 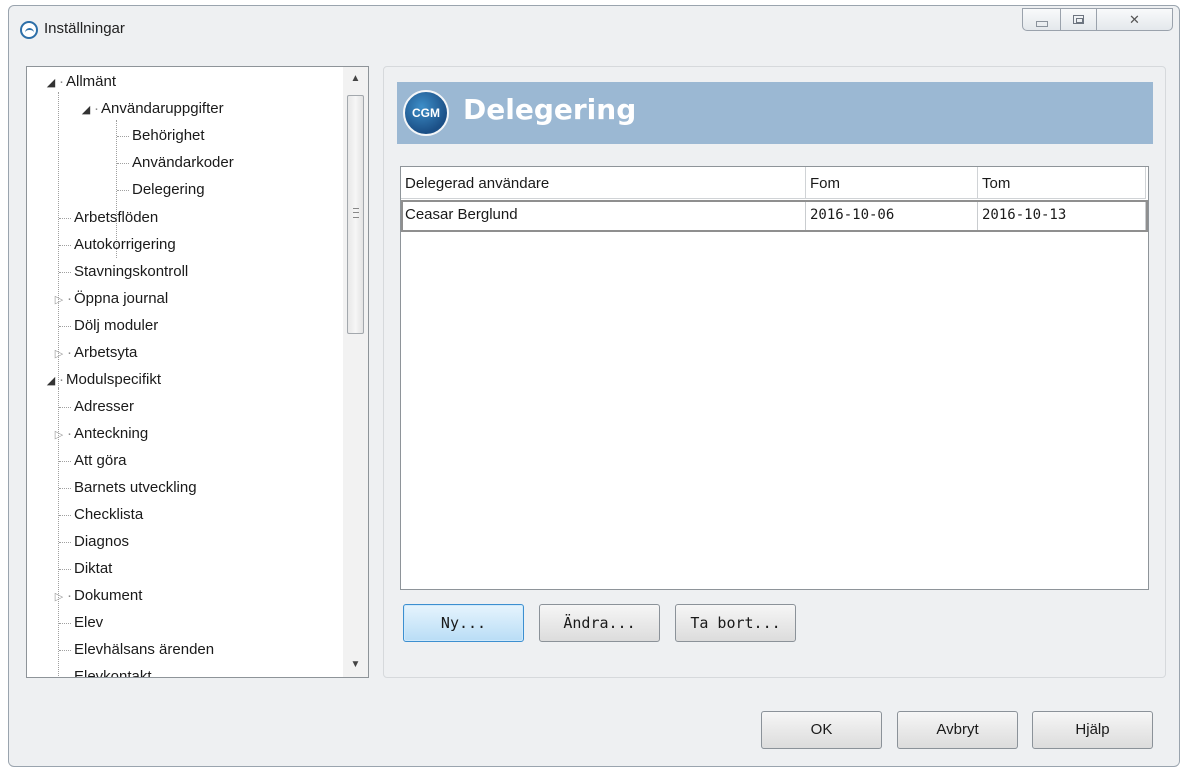 I want to click on tree-node-delegering: Delegering, so click(x=168, y=190).